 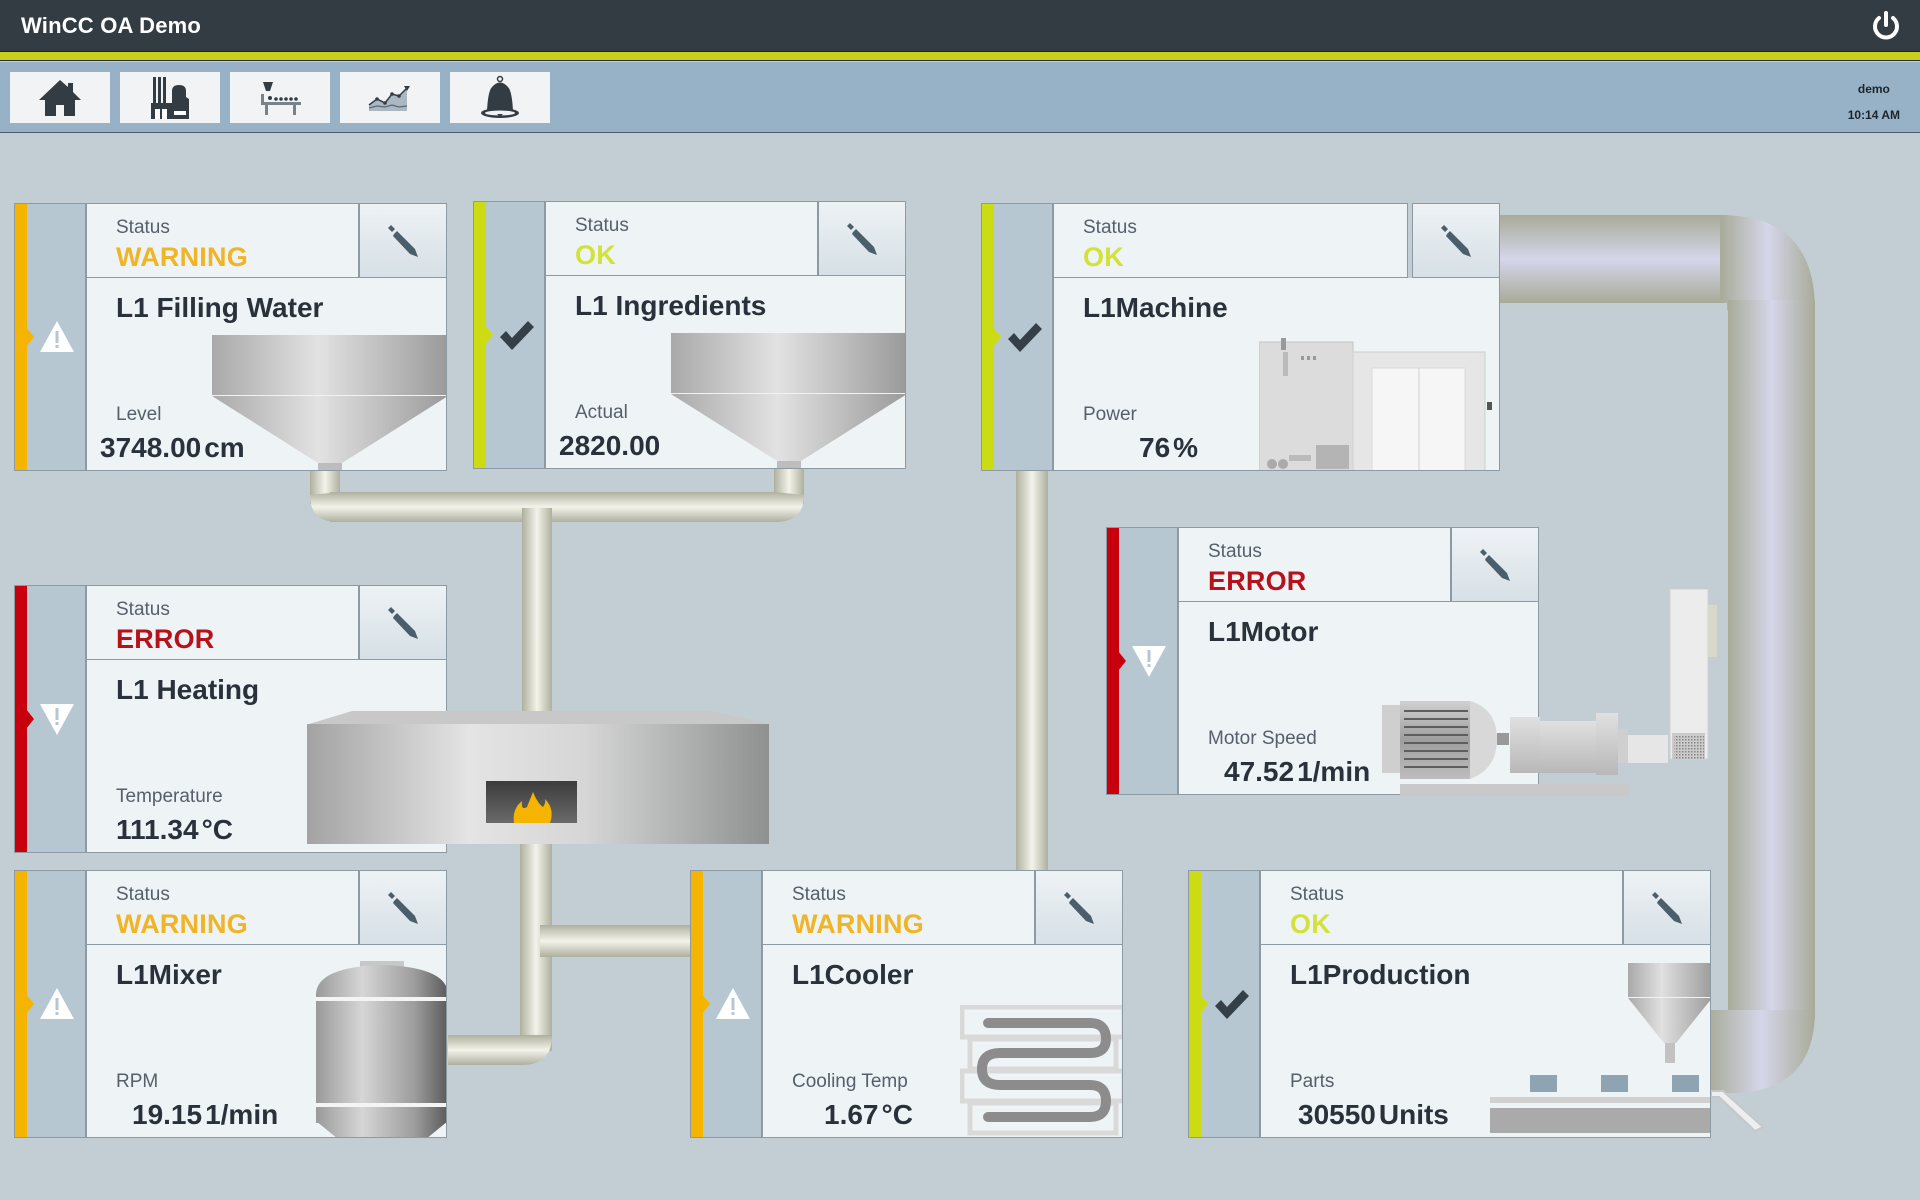 I want to click on conveyor-icon, so click(x=281, y=98).